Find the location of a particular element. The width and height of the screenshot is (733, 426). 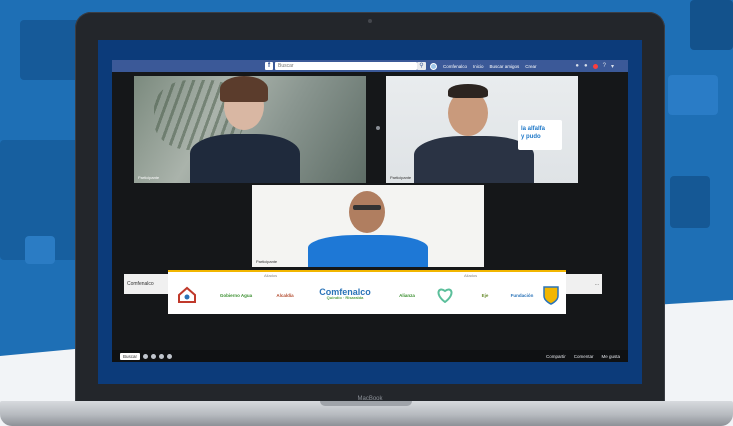

nav-create: Crear is located at coordinates (530, 66).